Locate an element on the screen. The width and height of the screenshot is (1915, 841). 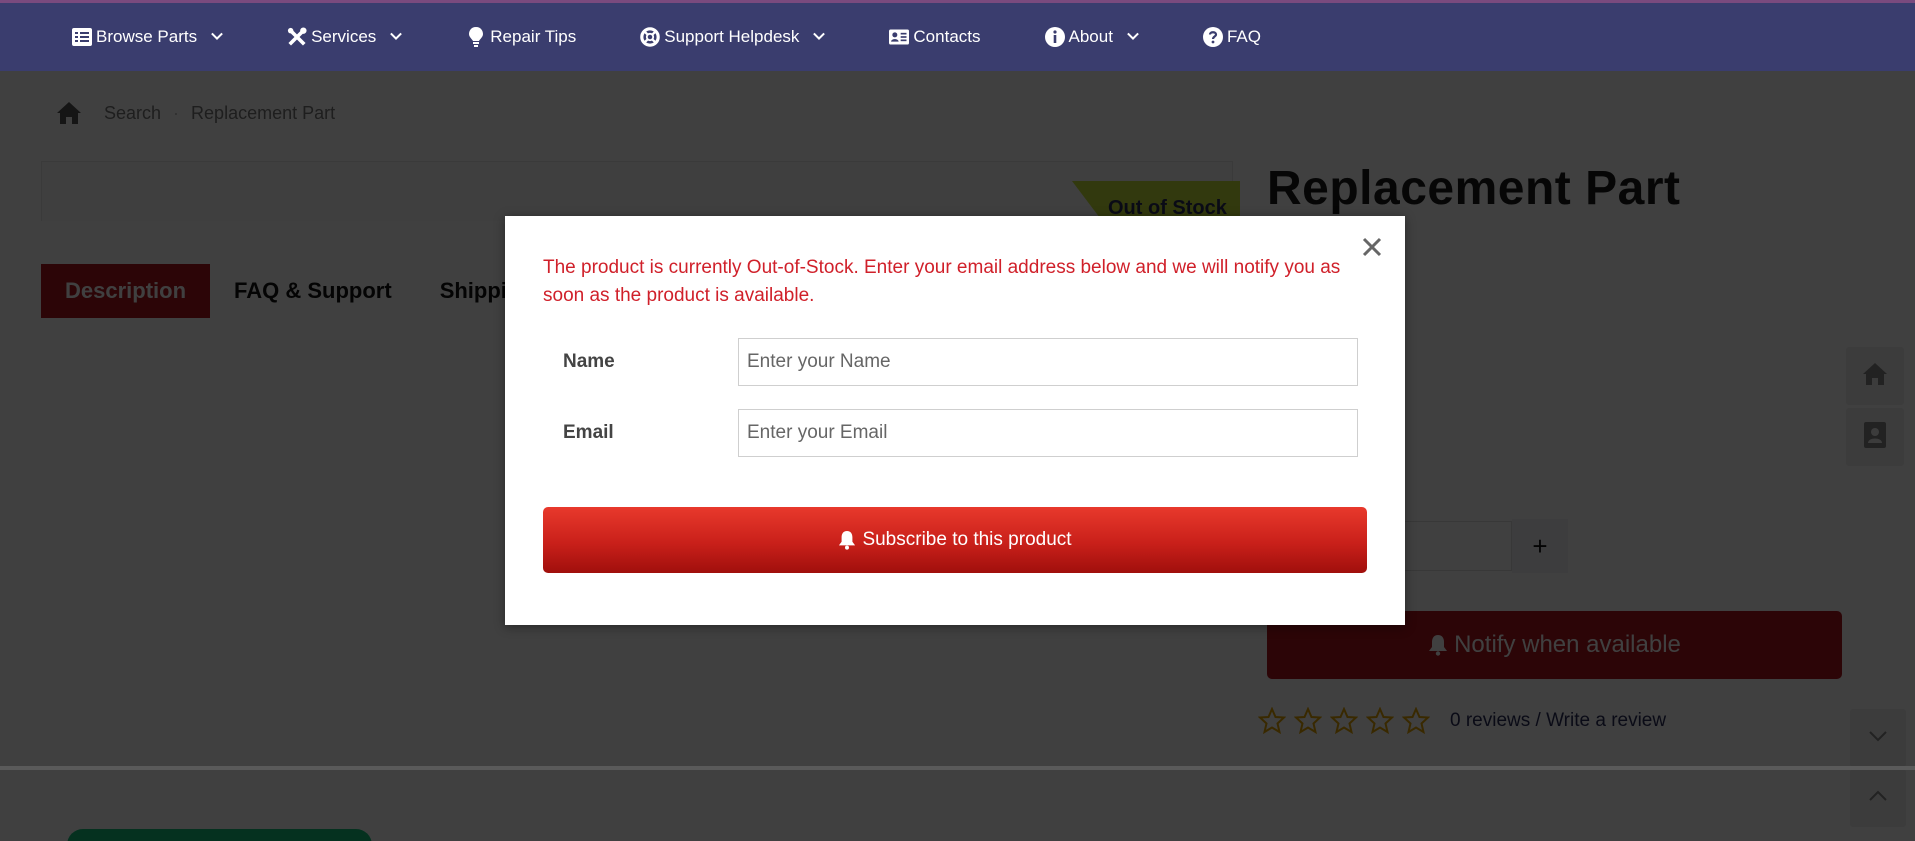
name-label: Name is located at coordinates (589, 361).